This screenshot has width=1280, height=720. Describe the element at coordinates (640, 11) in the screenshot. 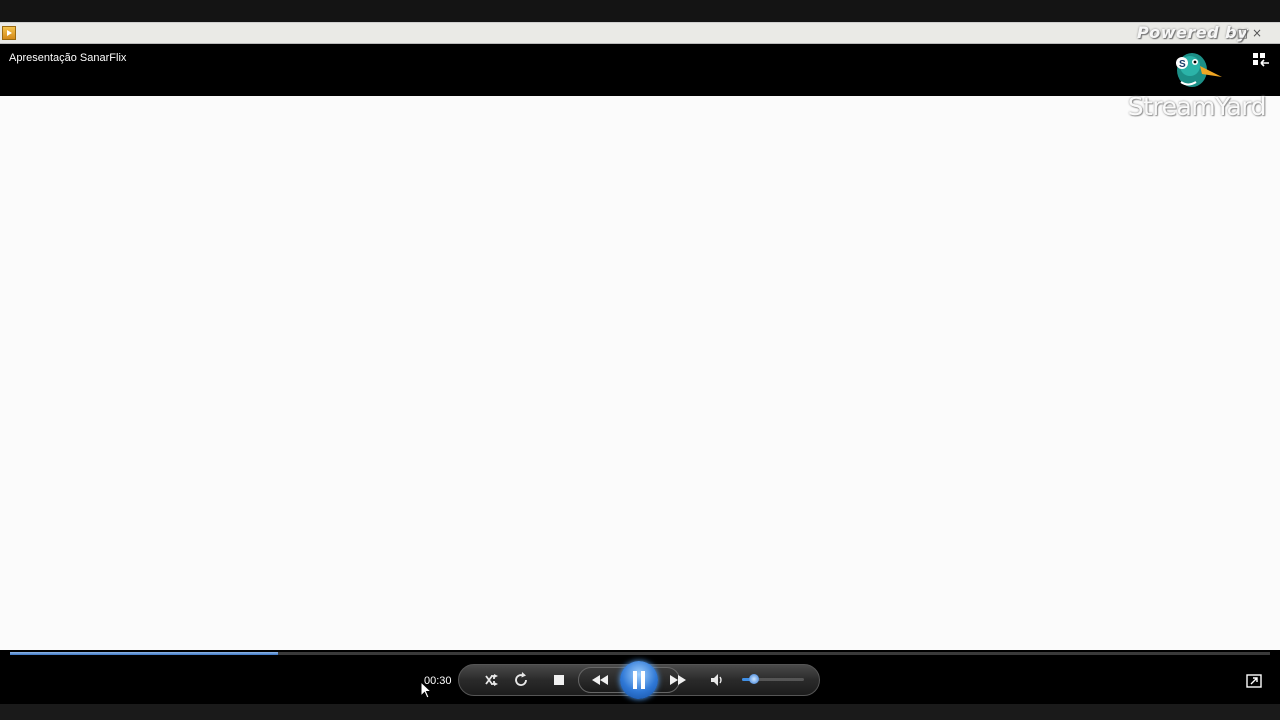

I see `top-strip` at that location.